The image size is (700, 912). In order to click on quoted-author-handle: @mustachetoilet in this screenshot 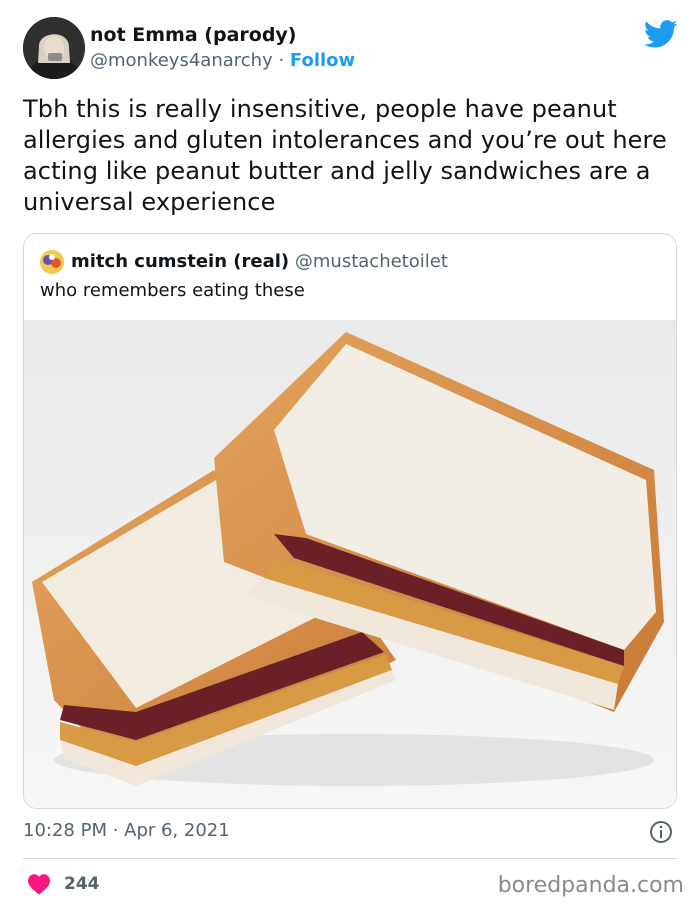, I will do `click(371, 261)`.